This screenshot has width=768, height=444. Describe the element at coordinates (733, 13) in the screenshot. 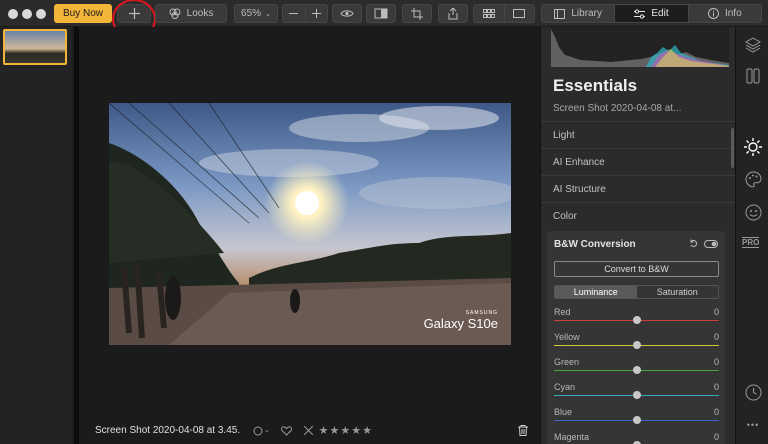

I see `tab-info-label: Info` at that location.